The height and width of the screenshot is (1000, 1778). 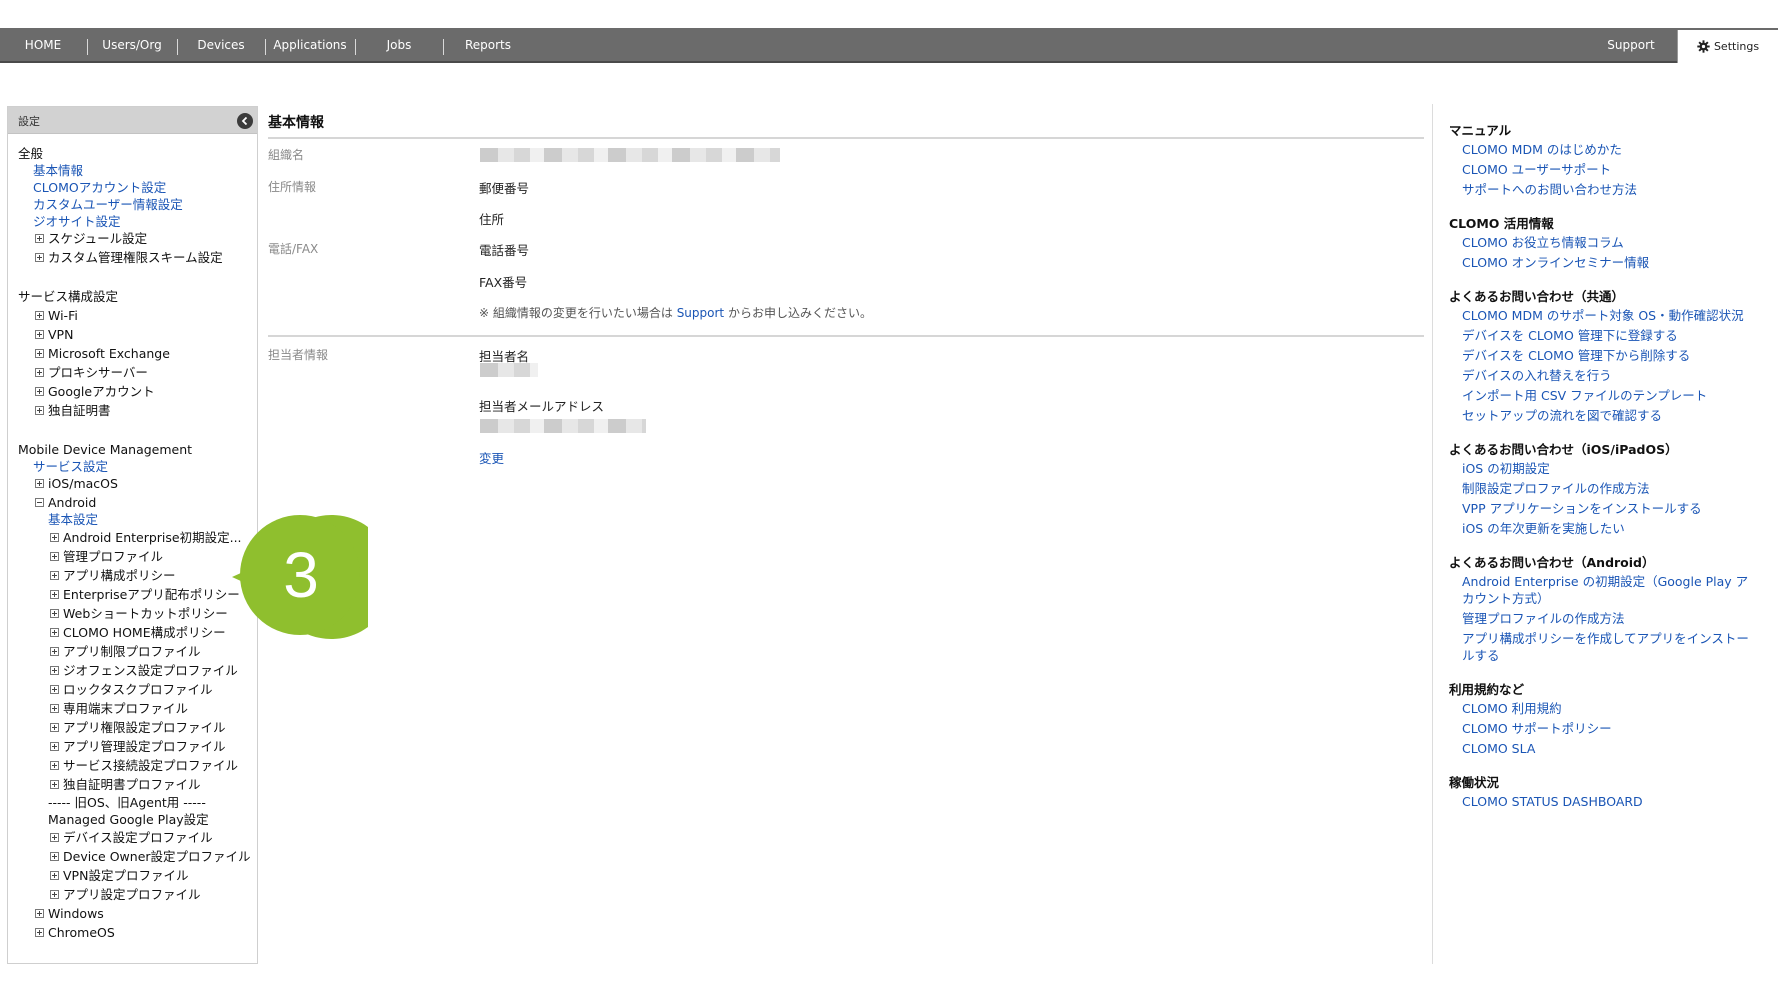 What do you see at coordinates (1607, 395) in the screenshot?
I see `help-link: インポート用 CSV ファイルのテンプレート` at bounding box center [1607, 395].